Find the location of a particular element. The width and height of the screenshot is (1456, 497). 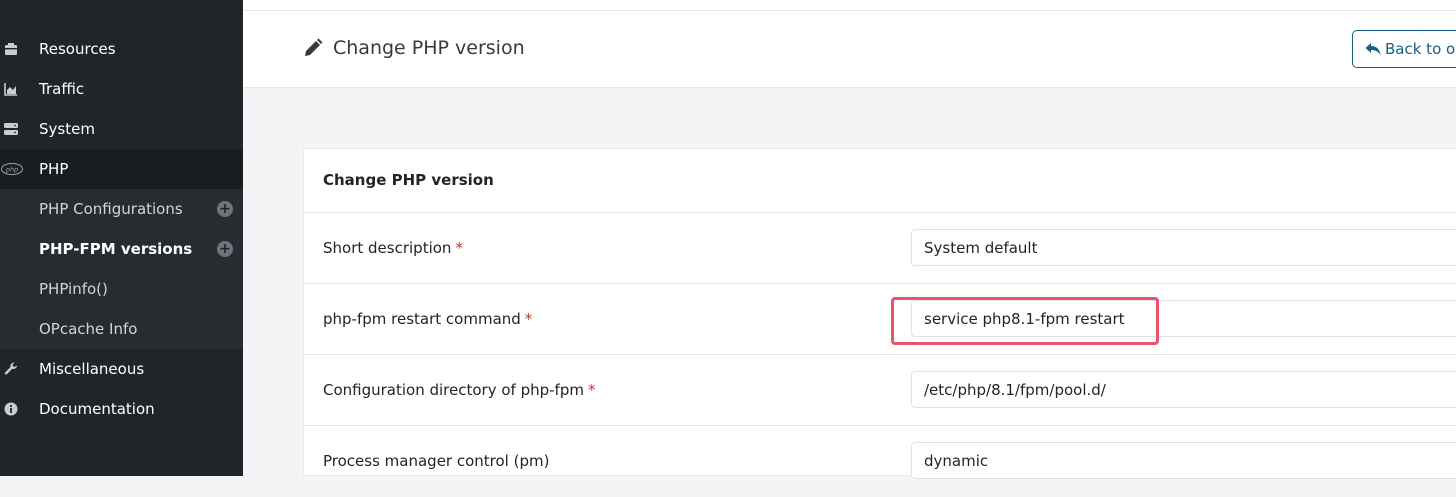

field-label-text: Short description is located at coordinates (387, 248).